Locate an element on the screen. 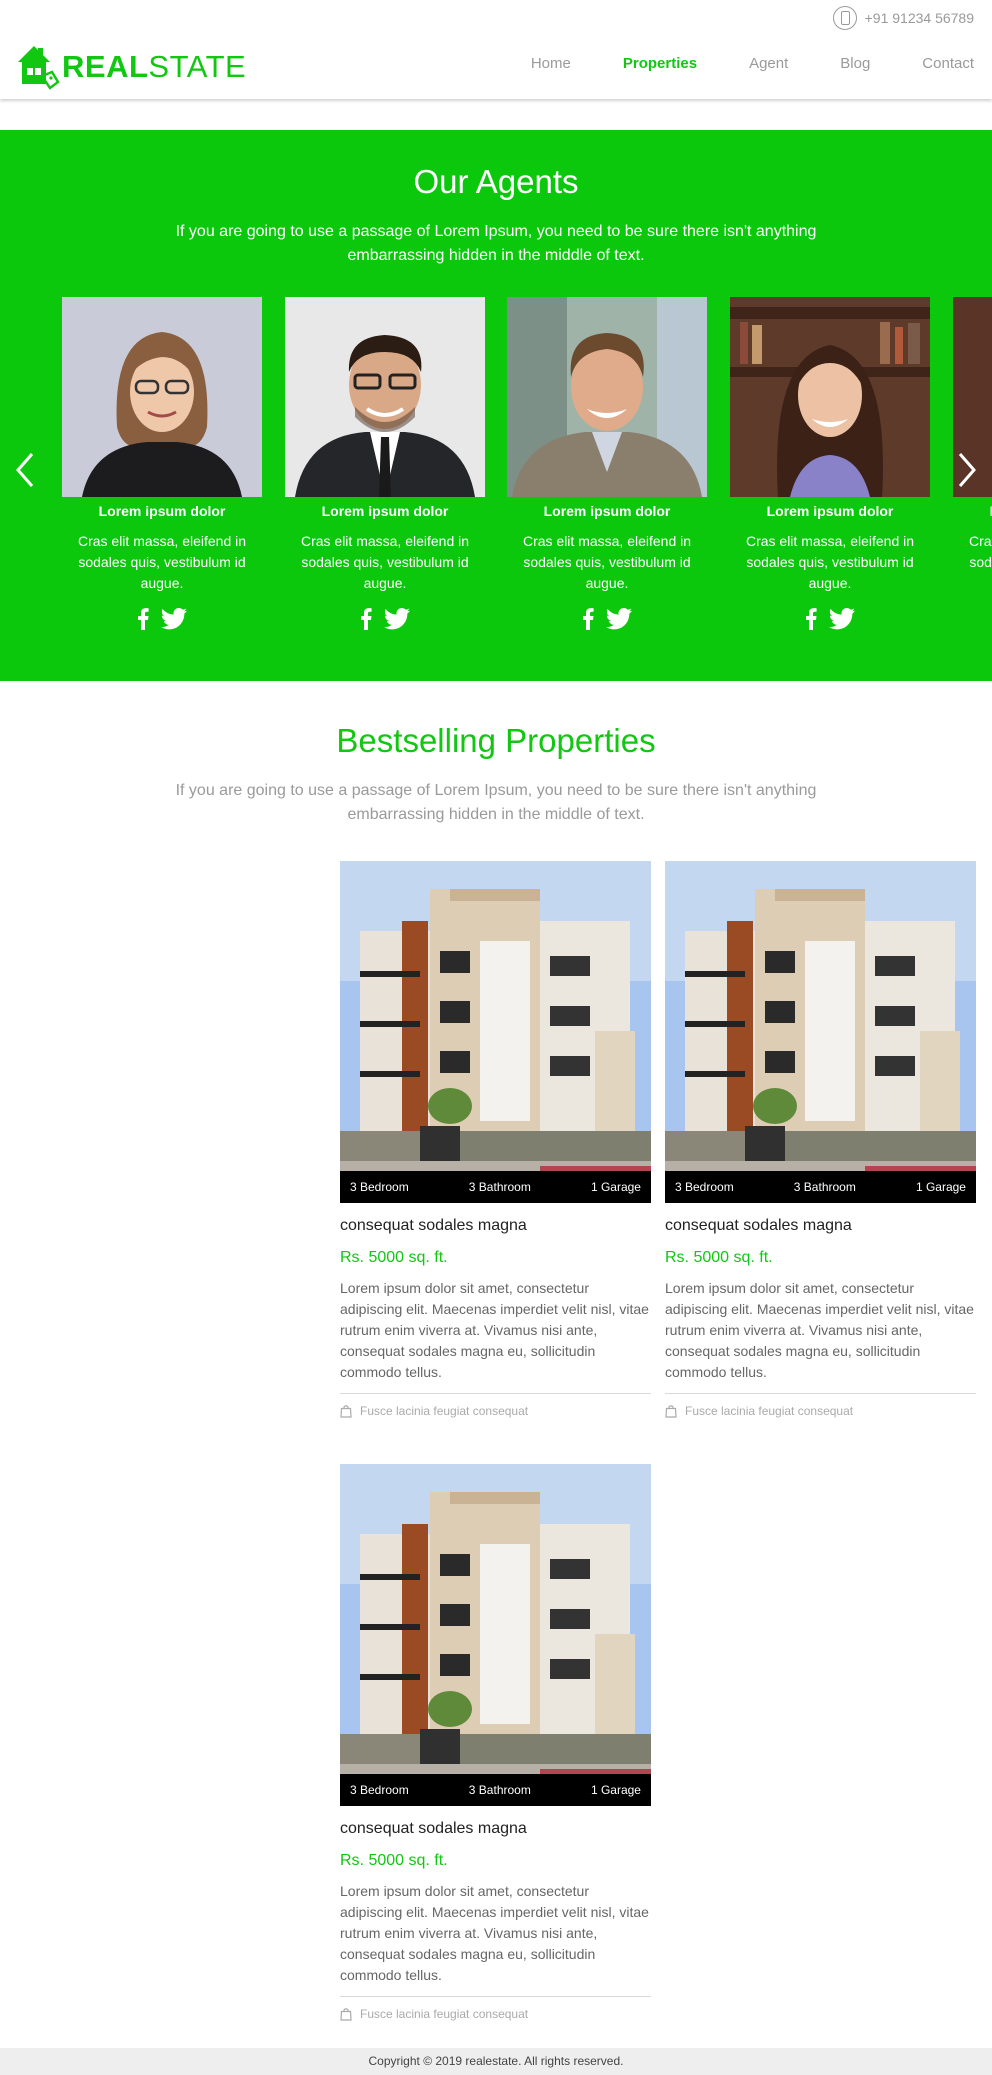 This screenshot has width=992, height=2075. site-logo: REALSTATE is located at coordinates (131, 66).